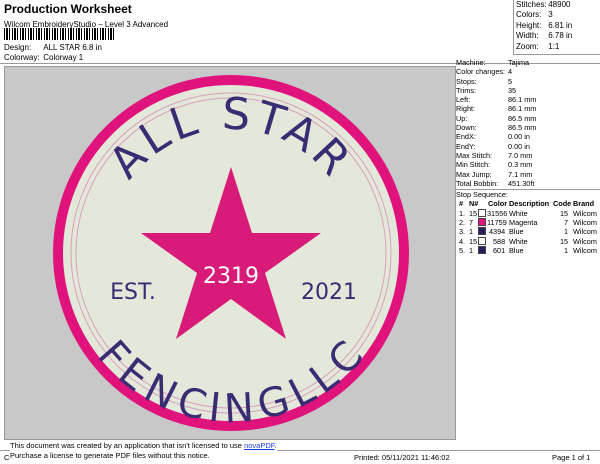 The height and width of the screenshot is (464, 600). What do you see at coordinates (494, 165) in the screenshot?
I see `min-stitch-row: Min Stitch: 0.3 mm` at bounding box center [494, 165].